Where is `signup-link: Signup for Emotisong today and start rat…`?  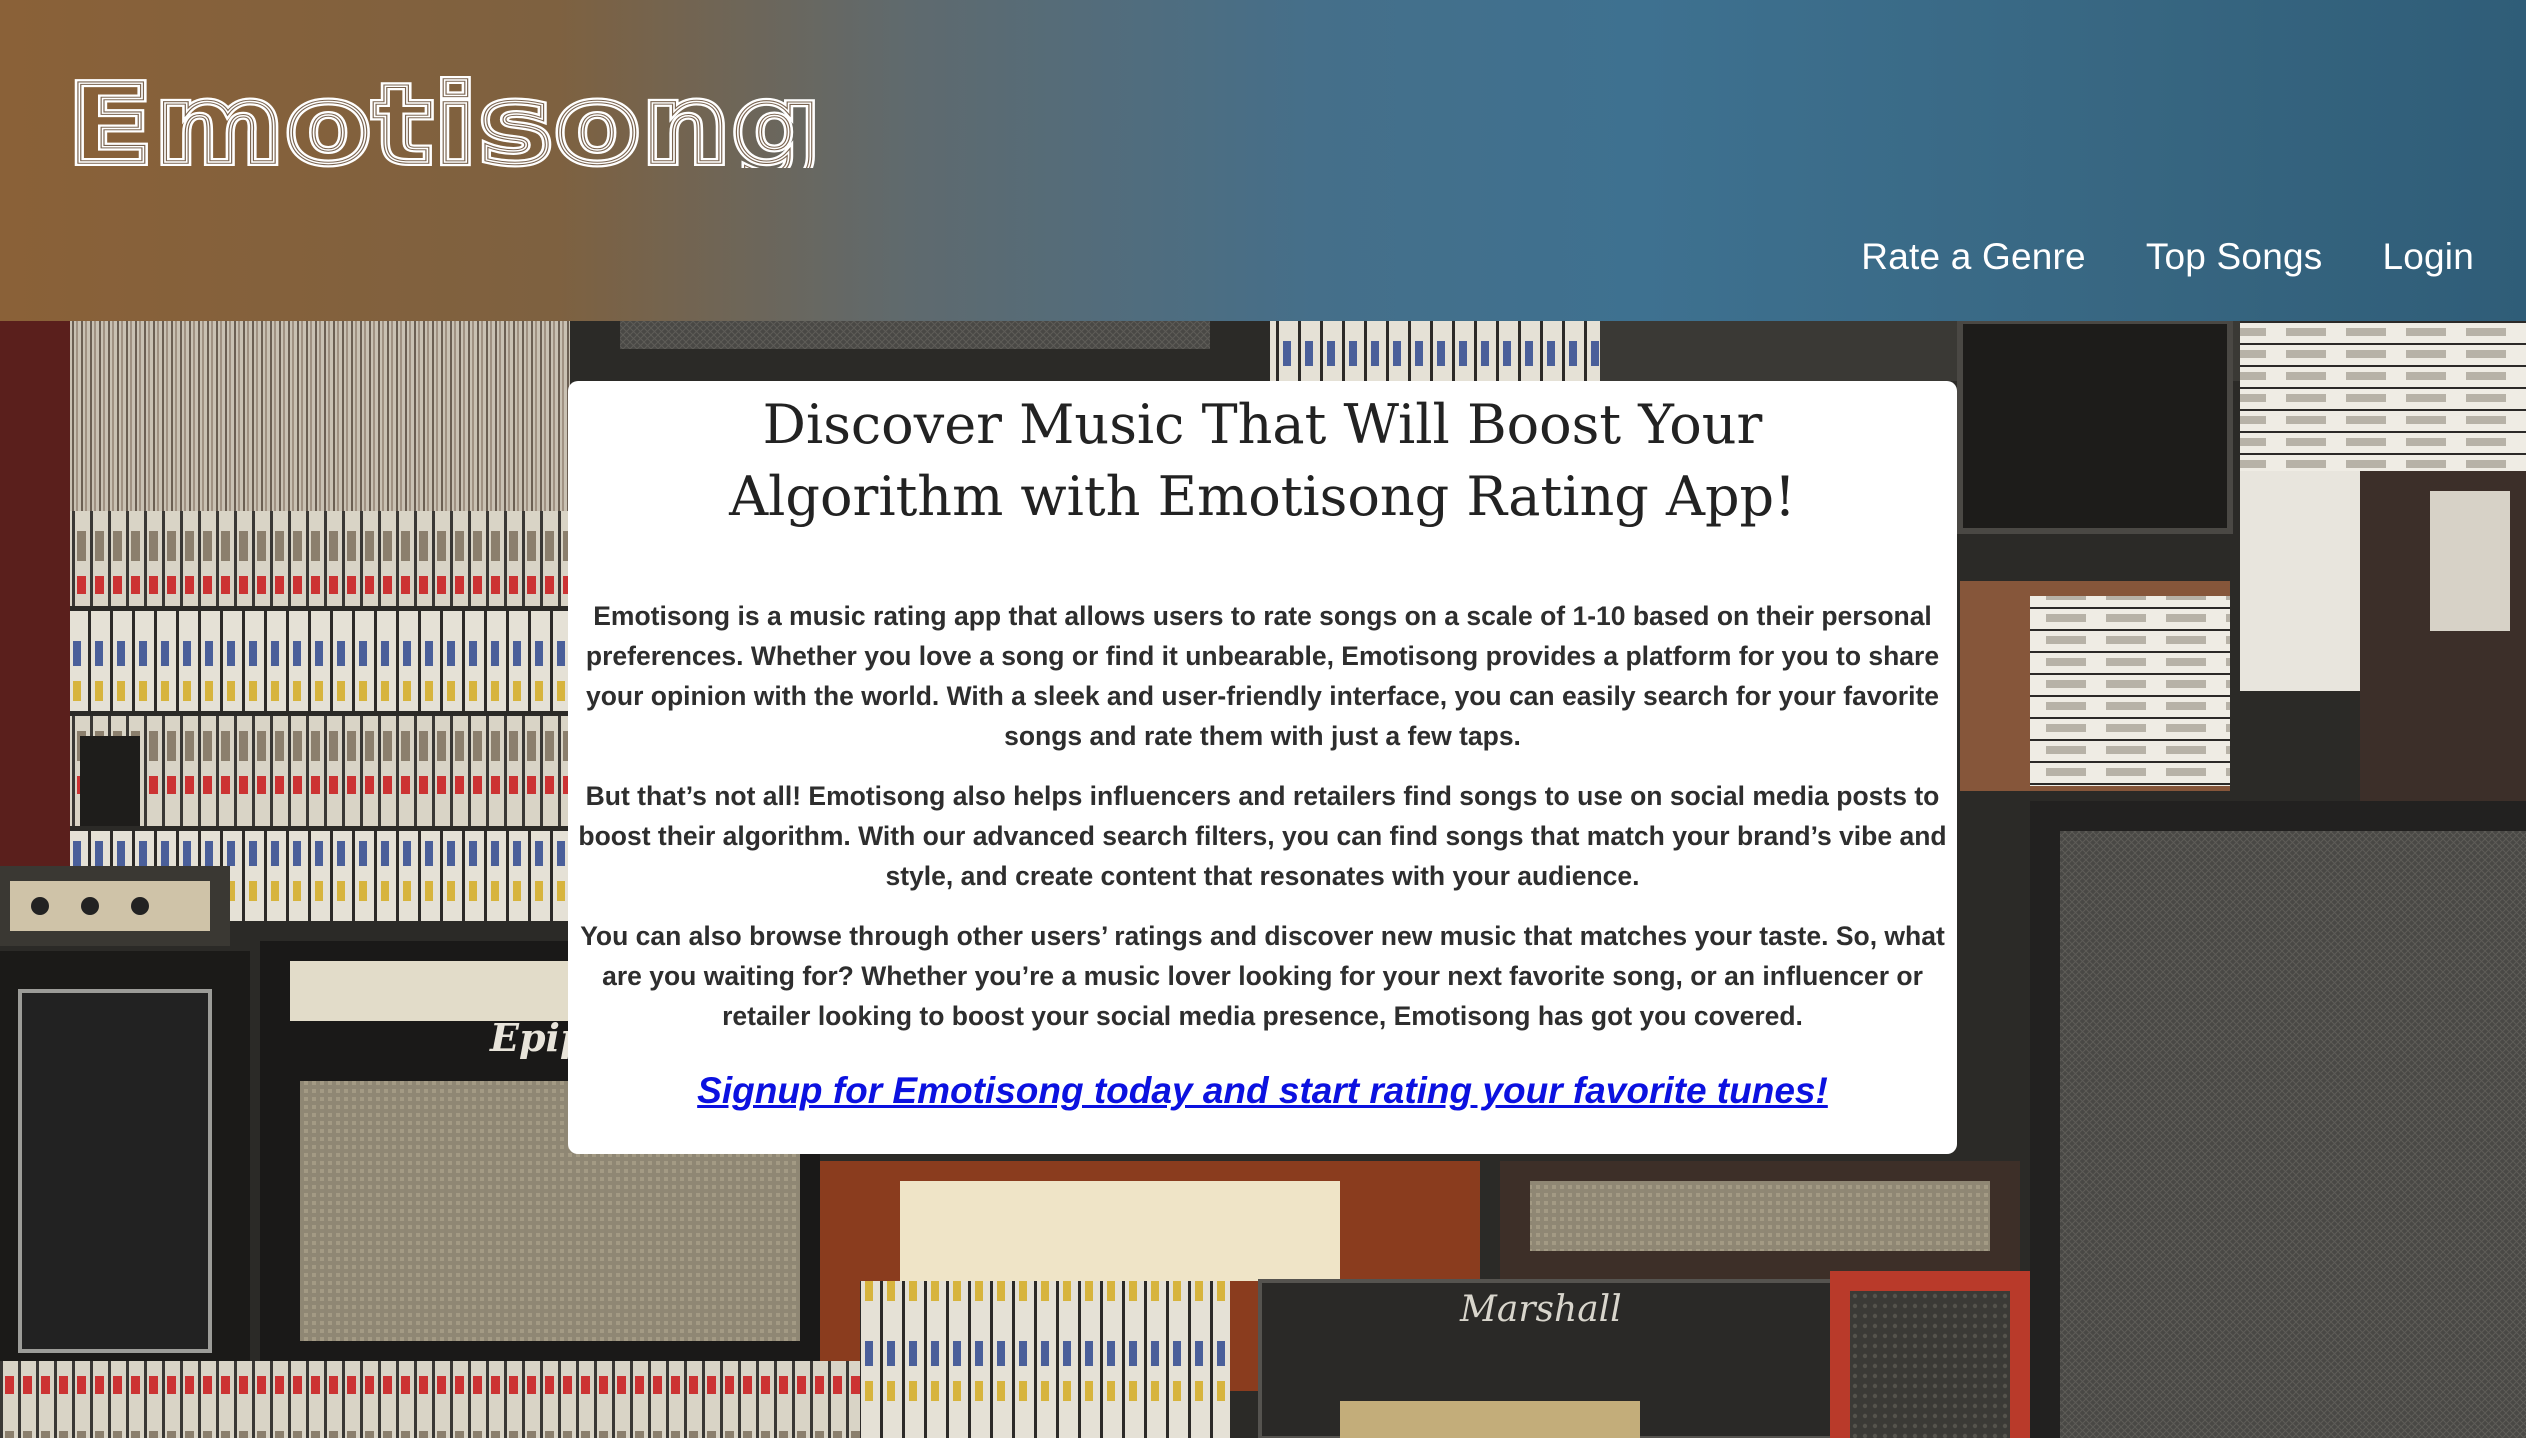
signup-link: Signup for Emotisong today and start rat… is located at coordinates (1262, 1091).